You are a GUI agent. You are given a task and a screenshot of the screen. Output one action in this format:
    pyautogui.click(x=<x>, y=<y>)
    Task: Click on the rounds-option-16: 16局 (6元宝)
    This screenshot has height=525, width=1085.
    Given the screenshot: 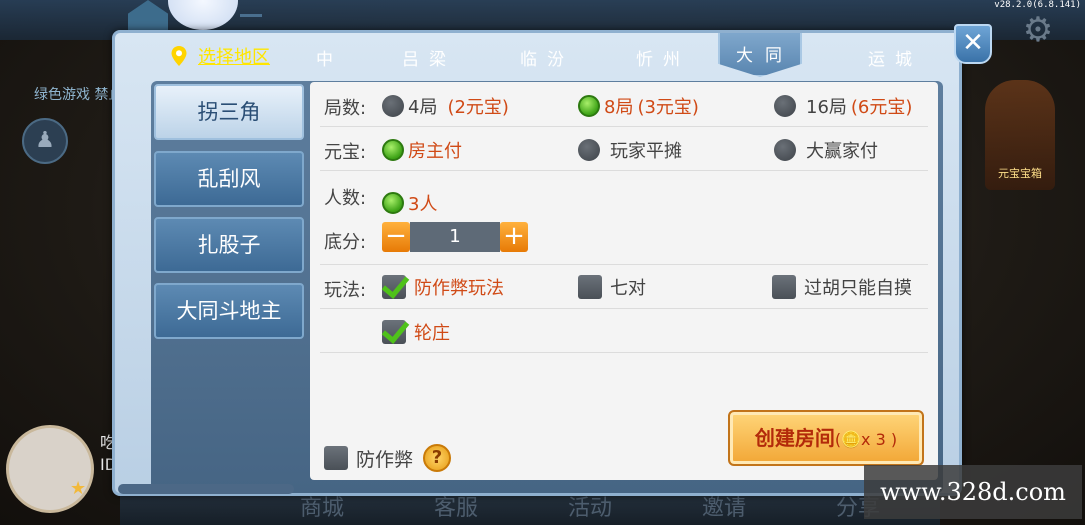 What is the action you would take?
    pyautogui.click(x=843, y=106)
    